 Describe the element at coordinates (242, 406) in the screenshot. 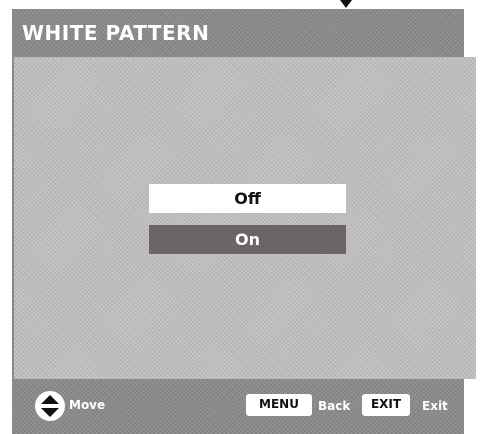

I see `footer-bar: Move MENU Back EXIT Exit` at that location.